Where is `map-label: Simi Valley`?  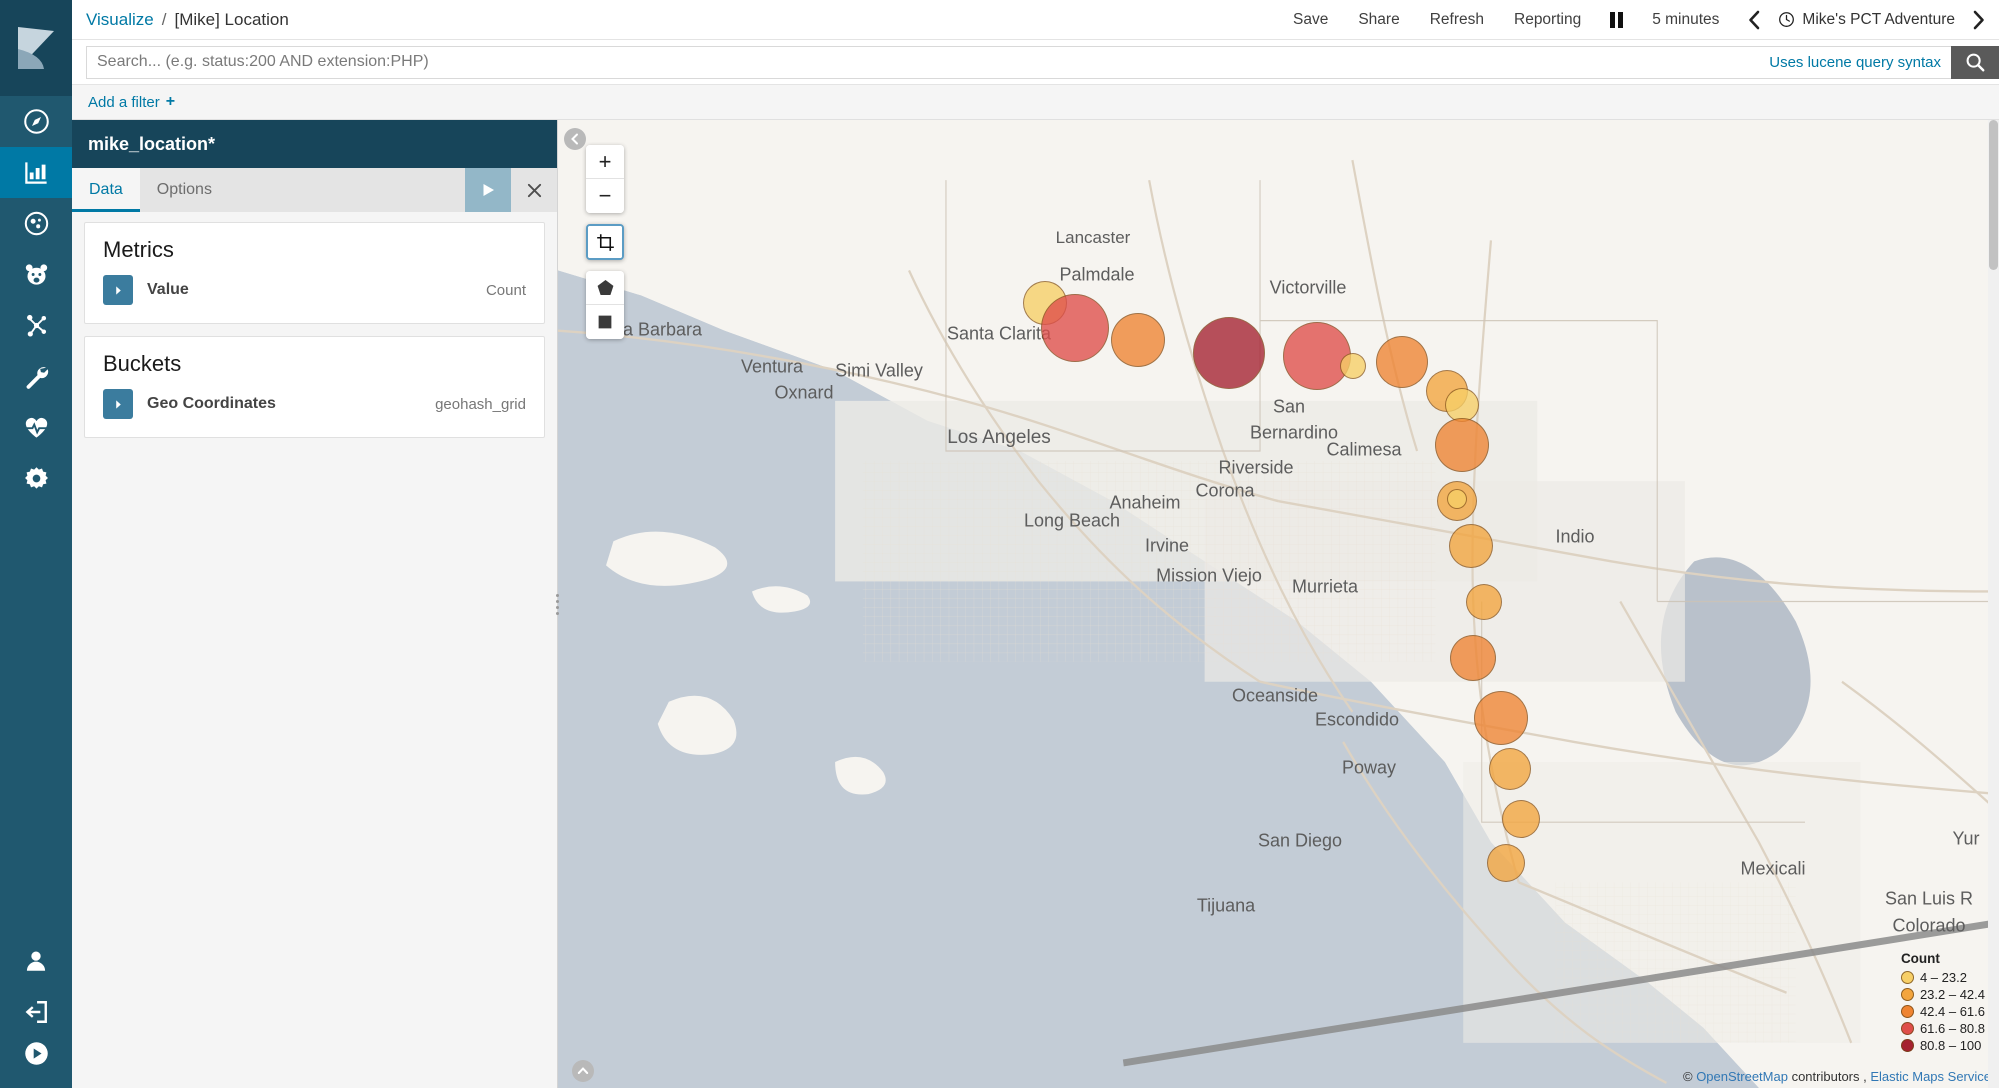
map-label: Simi Valley is located at coordinates (879, 370).